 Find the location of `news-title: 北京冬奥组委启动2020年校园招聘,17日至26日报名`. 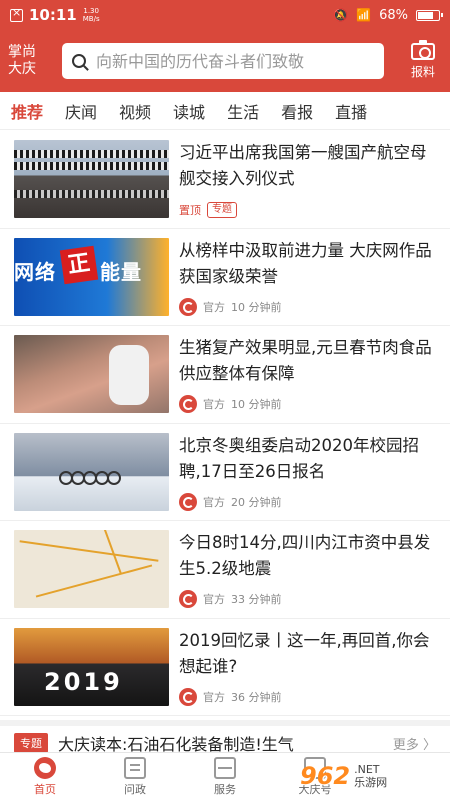

news-title: 北京冬奥组委启动2020年校园招聘,17日至26日报名 is located at coordinates (299, 458).